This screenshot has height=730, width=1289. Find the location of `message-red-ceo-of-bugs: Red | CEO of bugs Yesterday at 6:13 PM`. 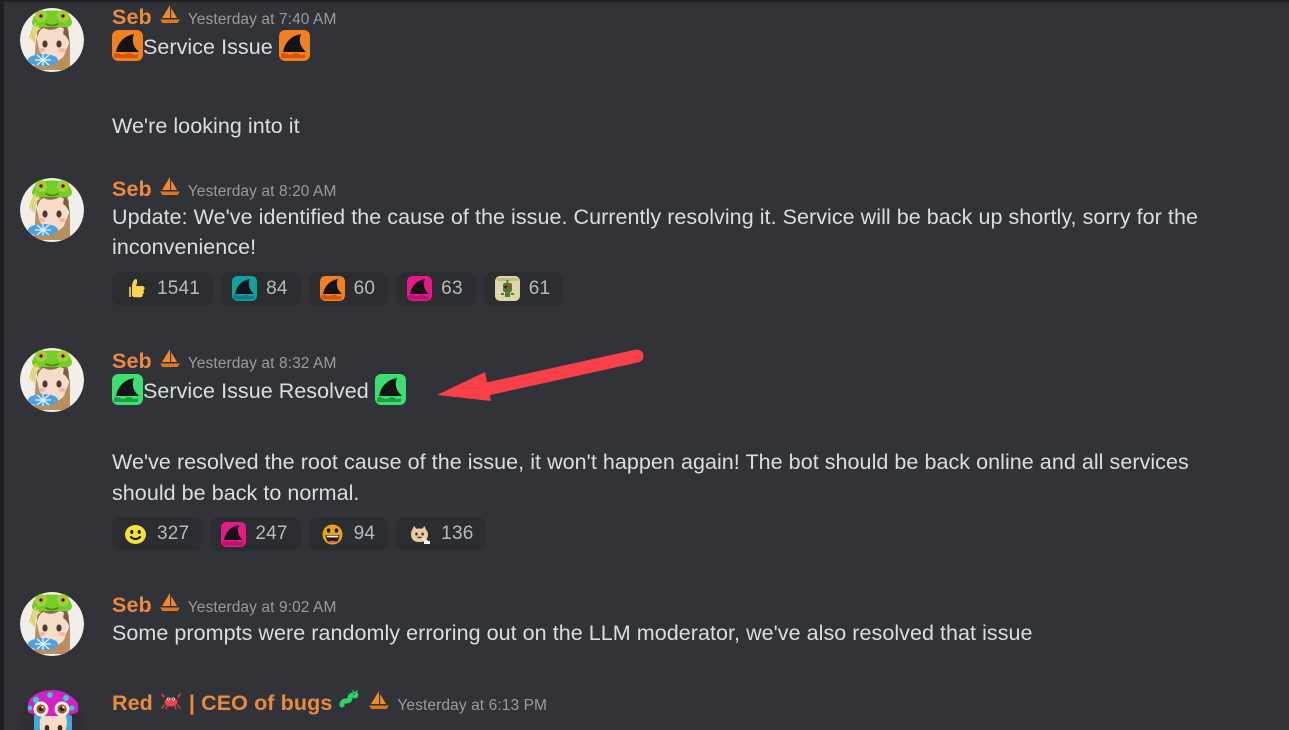

message-red-ceo-of-bugs: Red | CEO of bugs Yesterday at 6:13 PM is located at coordinates (646, 709).